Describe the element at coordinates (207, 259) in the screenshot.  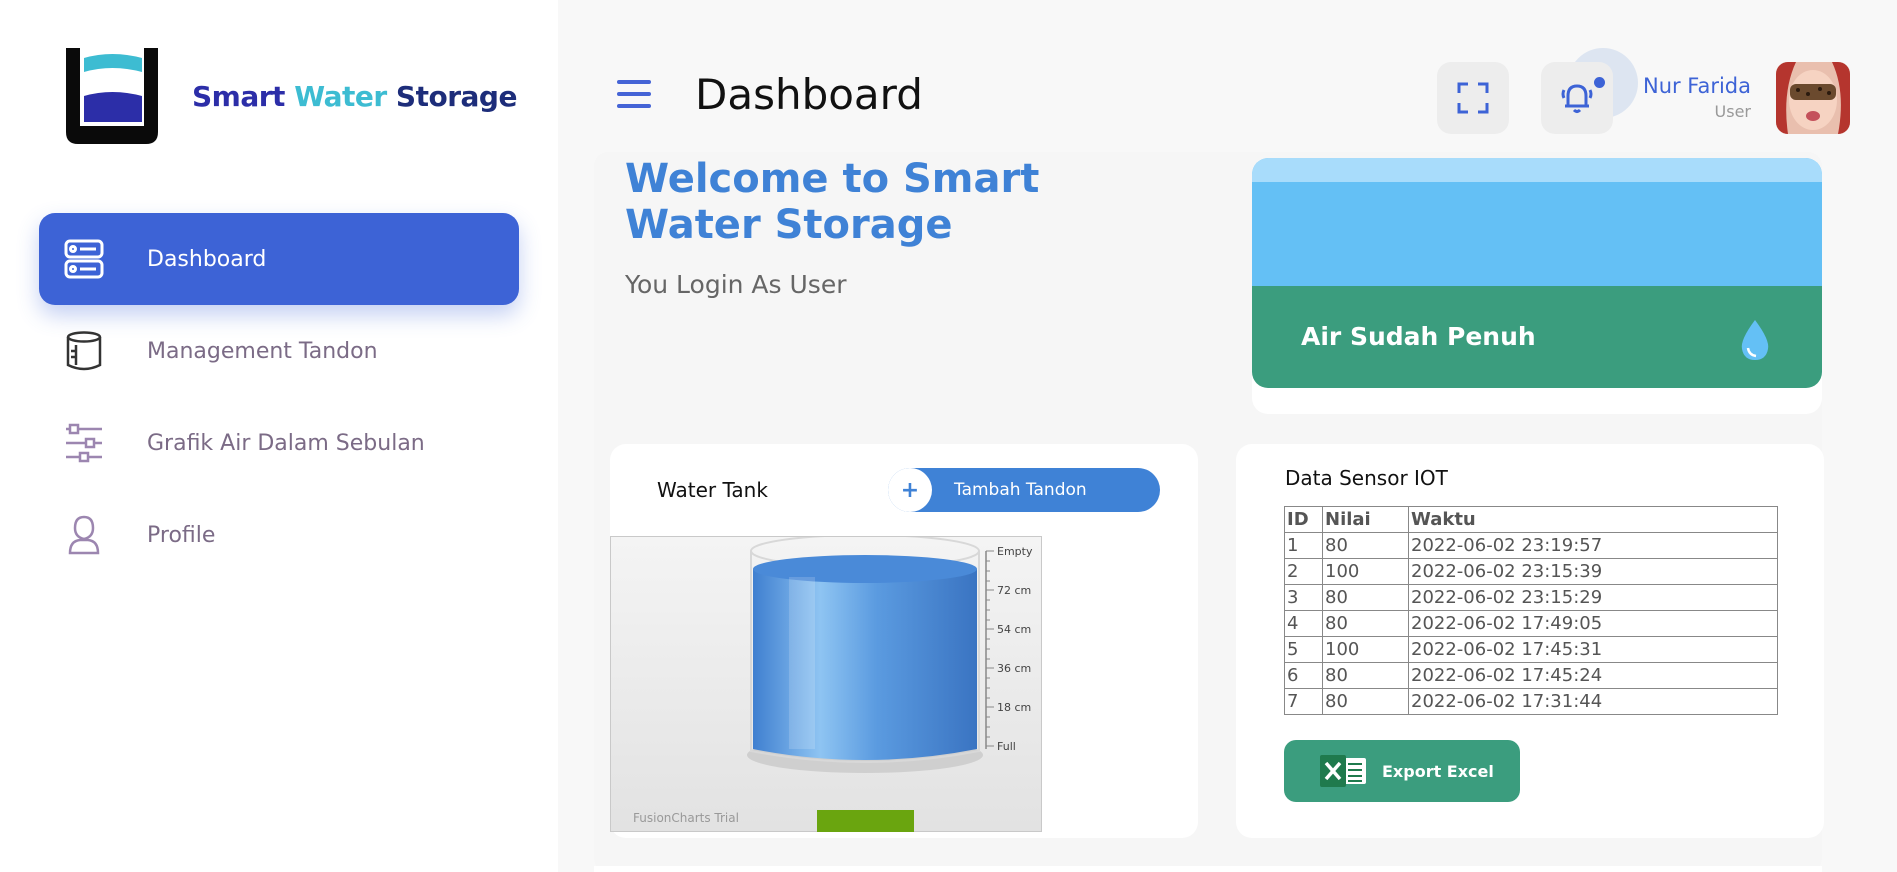
I see `sidebar-item-label: Dashboard` at that location.